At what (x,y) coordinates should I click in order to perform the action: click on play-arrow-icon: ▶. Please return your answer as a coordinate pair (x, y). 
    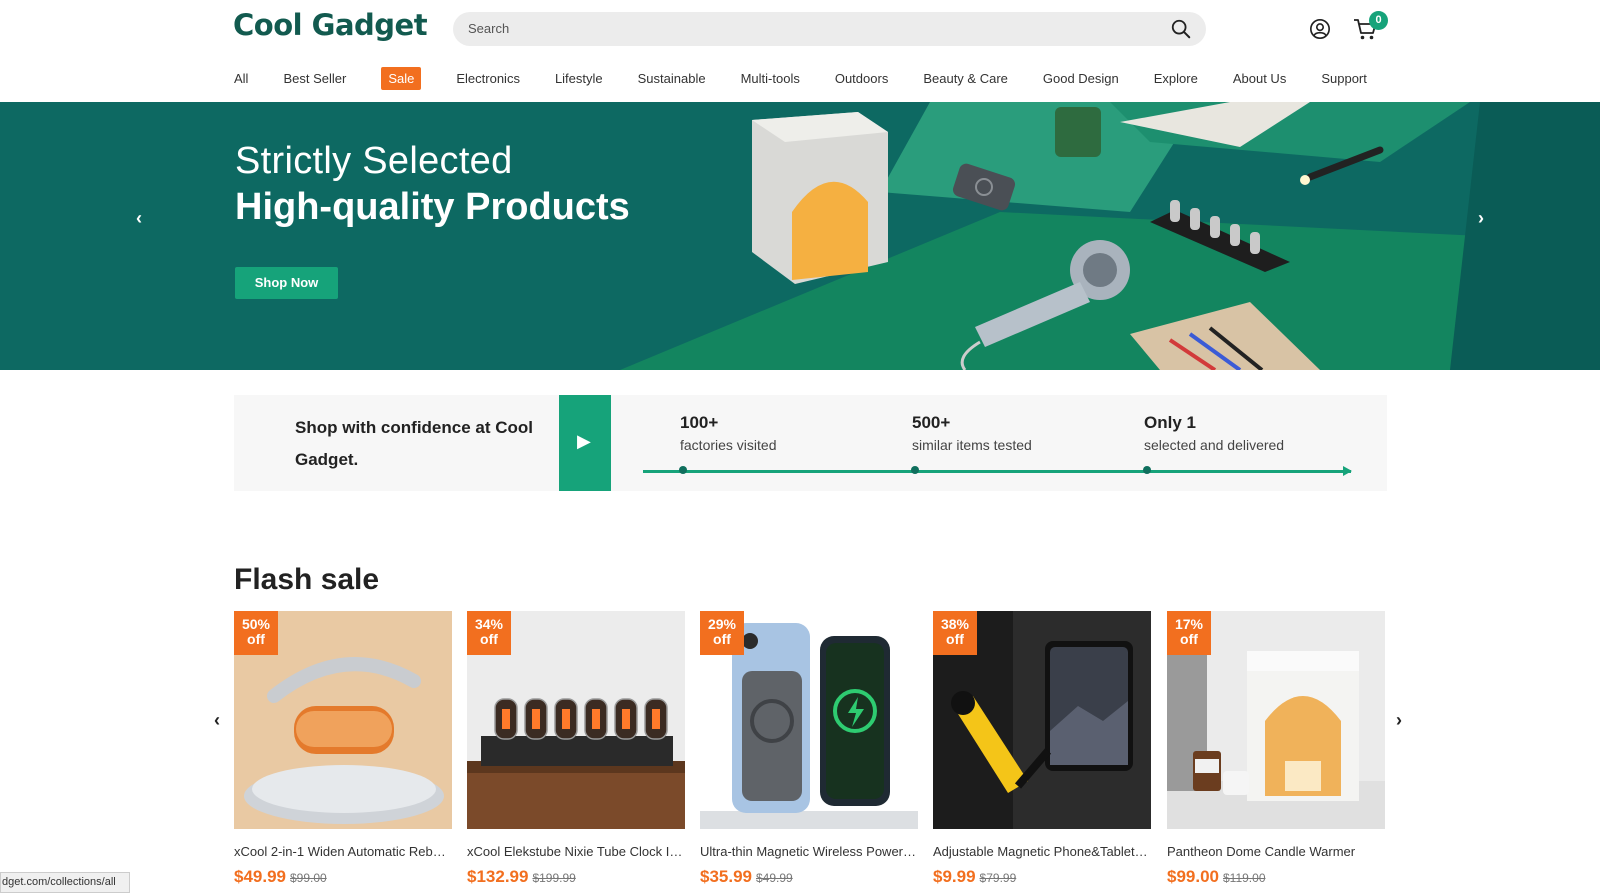
    Looking at the image, I should click on (584, 441).